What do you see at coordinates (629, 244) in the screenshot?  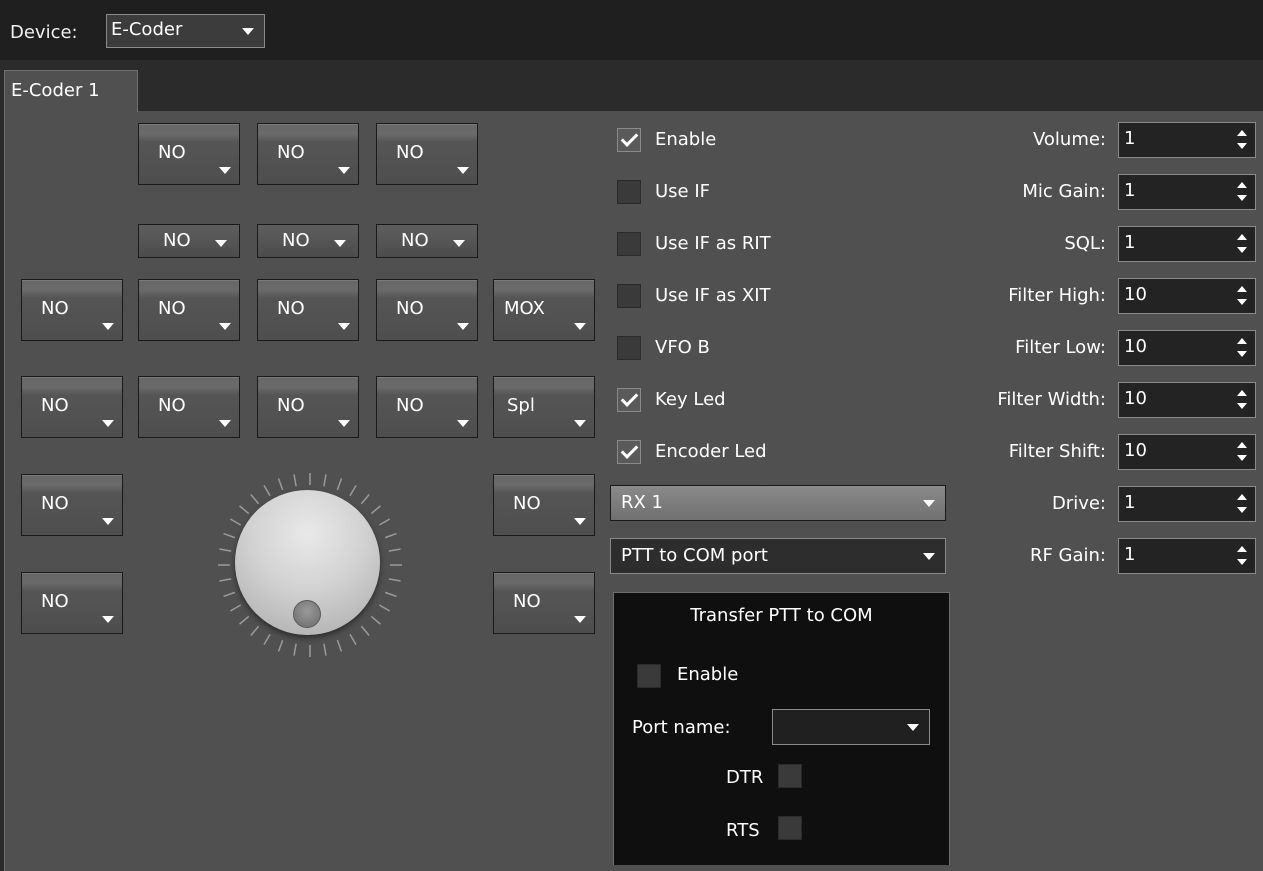 I see `use-if-as-rit-checkbox` at bounding box center [629, 244].